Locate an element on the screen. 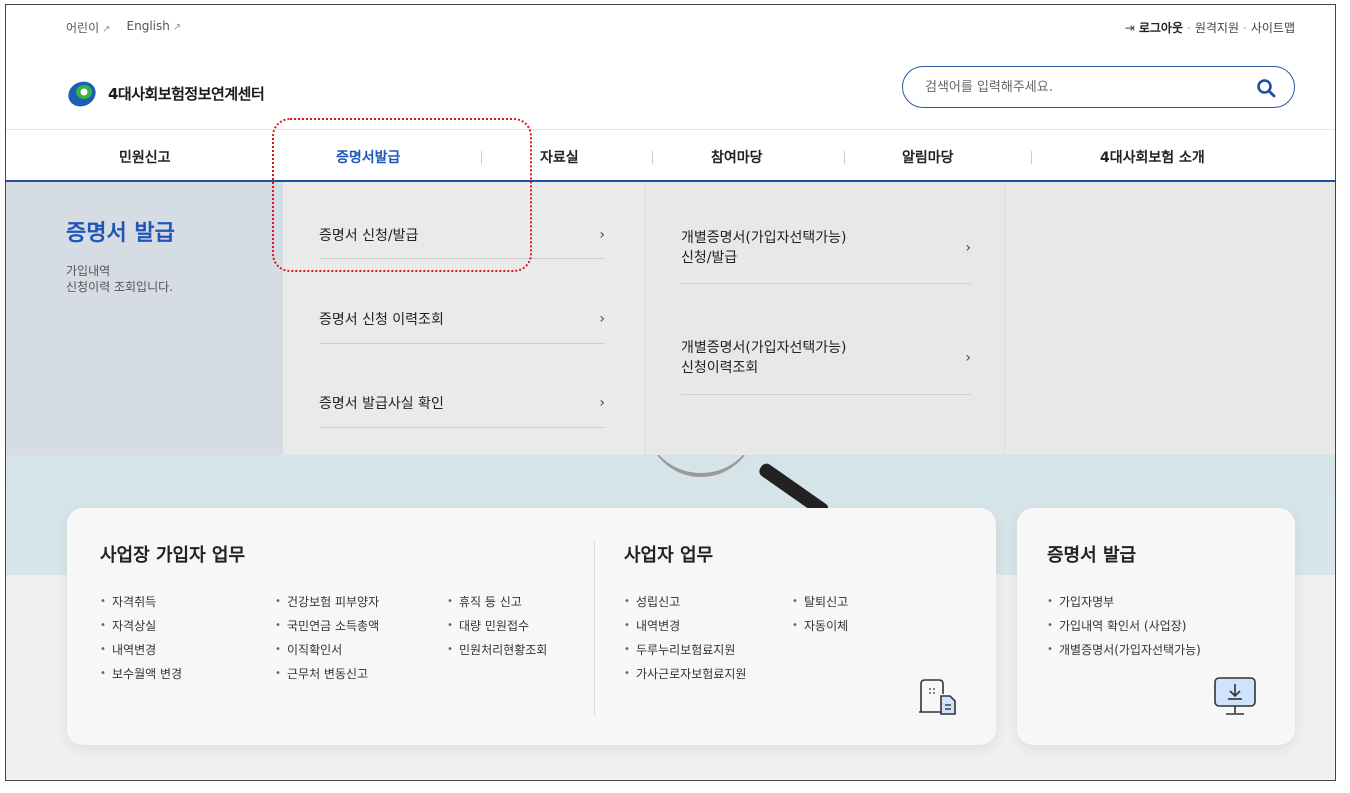 This screenshot has height=793, width=1350. list-item: 자격상실 is located at coordinates (141, 626).